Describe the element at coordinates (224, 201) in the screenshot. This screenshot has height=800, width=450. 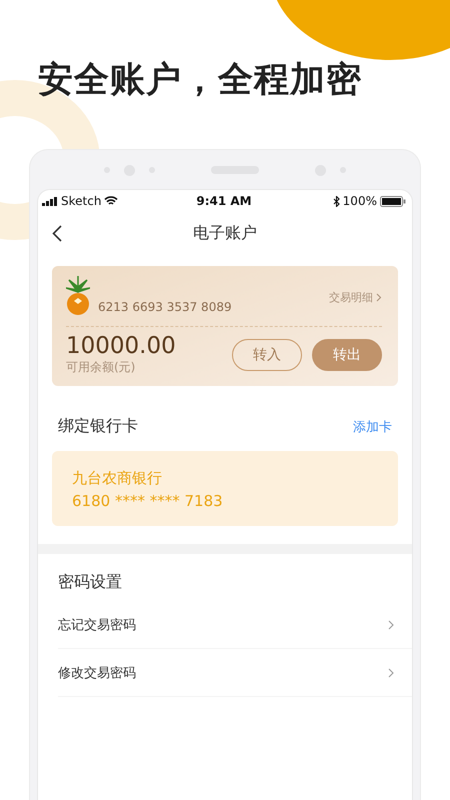
I see `clock-time: 9:41 AM` at that location.